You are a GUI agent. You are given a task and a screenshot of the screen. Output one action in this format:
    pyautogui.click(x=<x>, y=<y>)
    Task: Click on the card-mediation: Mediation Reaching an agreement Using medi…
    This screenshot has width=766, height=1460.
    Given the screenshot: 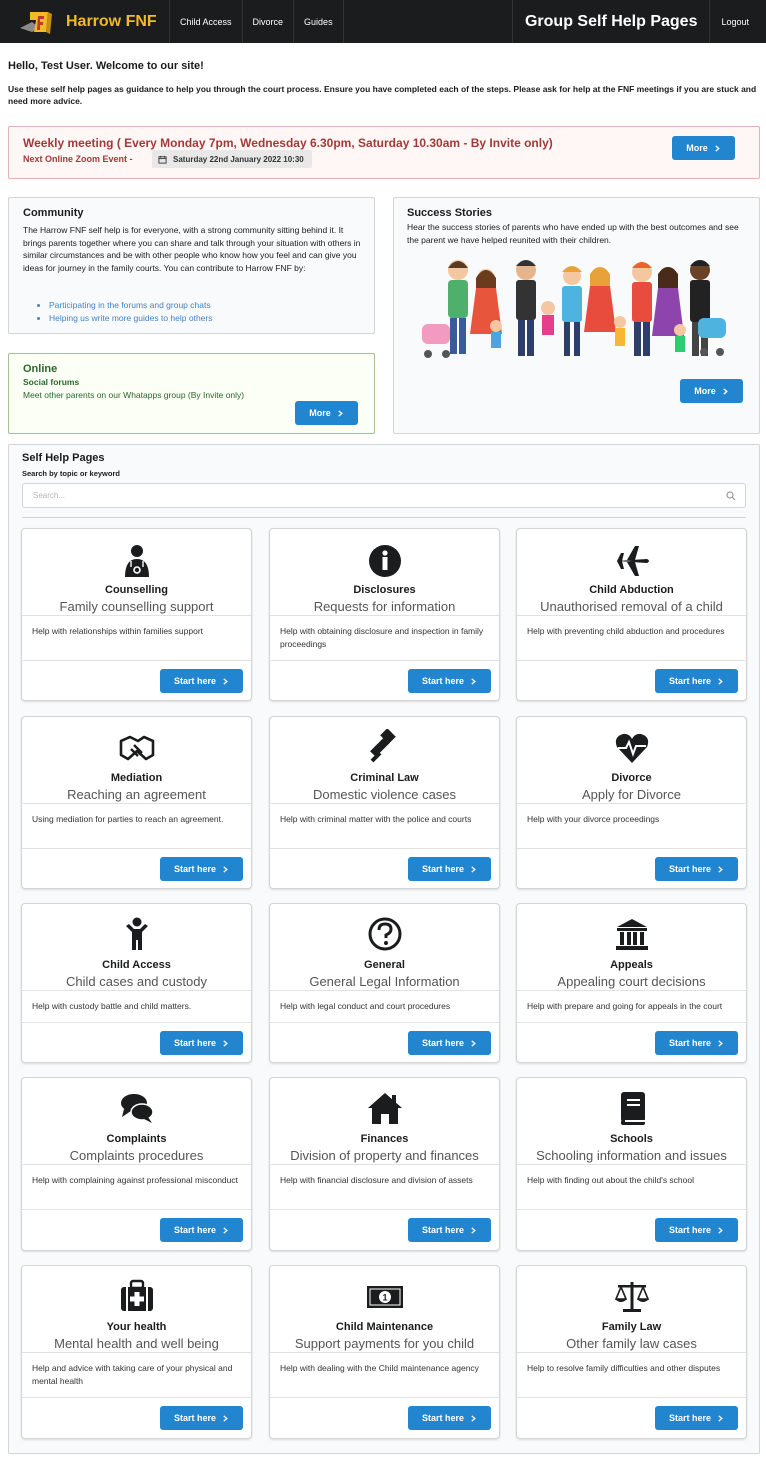 What is the action you would take?
    pyautogui.click(x=136, y=802)
    